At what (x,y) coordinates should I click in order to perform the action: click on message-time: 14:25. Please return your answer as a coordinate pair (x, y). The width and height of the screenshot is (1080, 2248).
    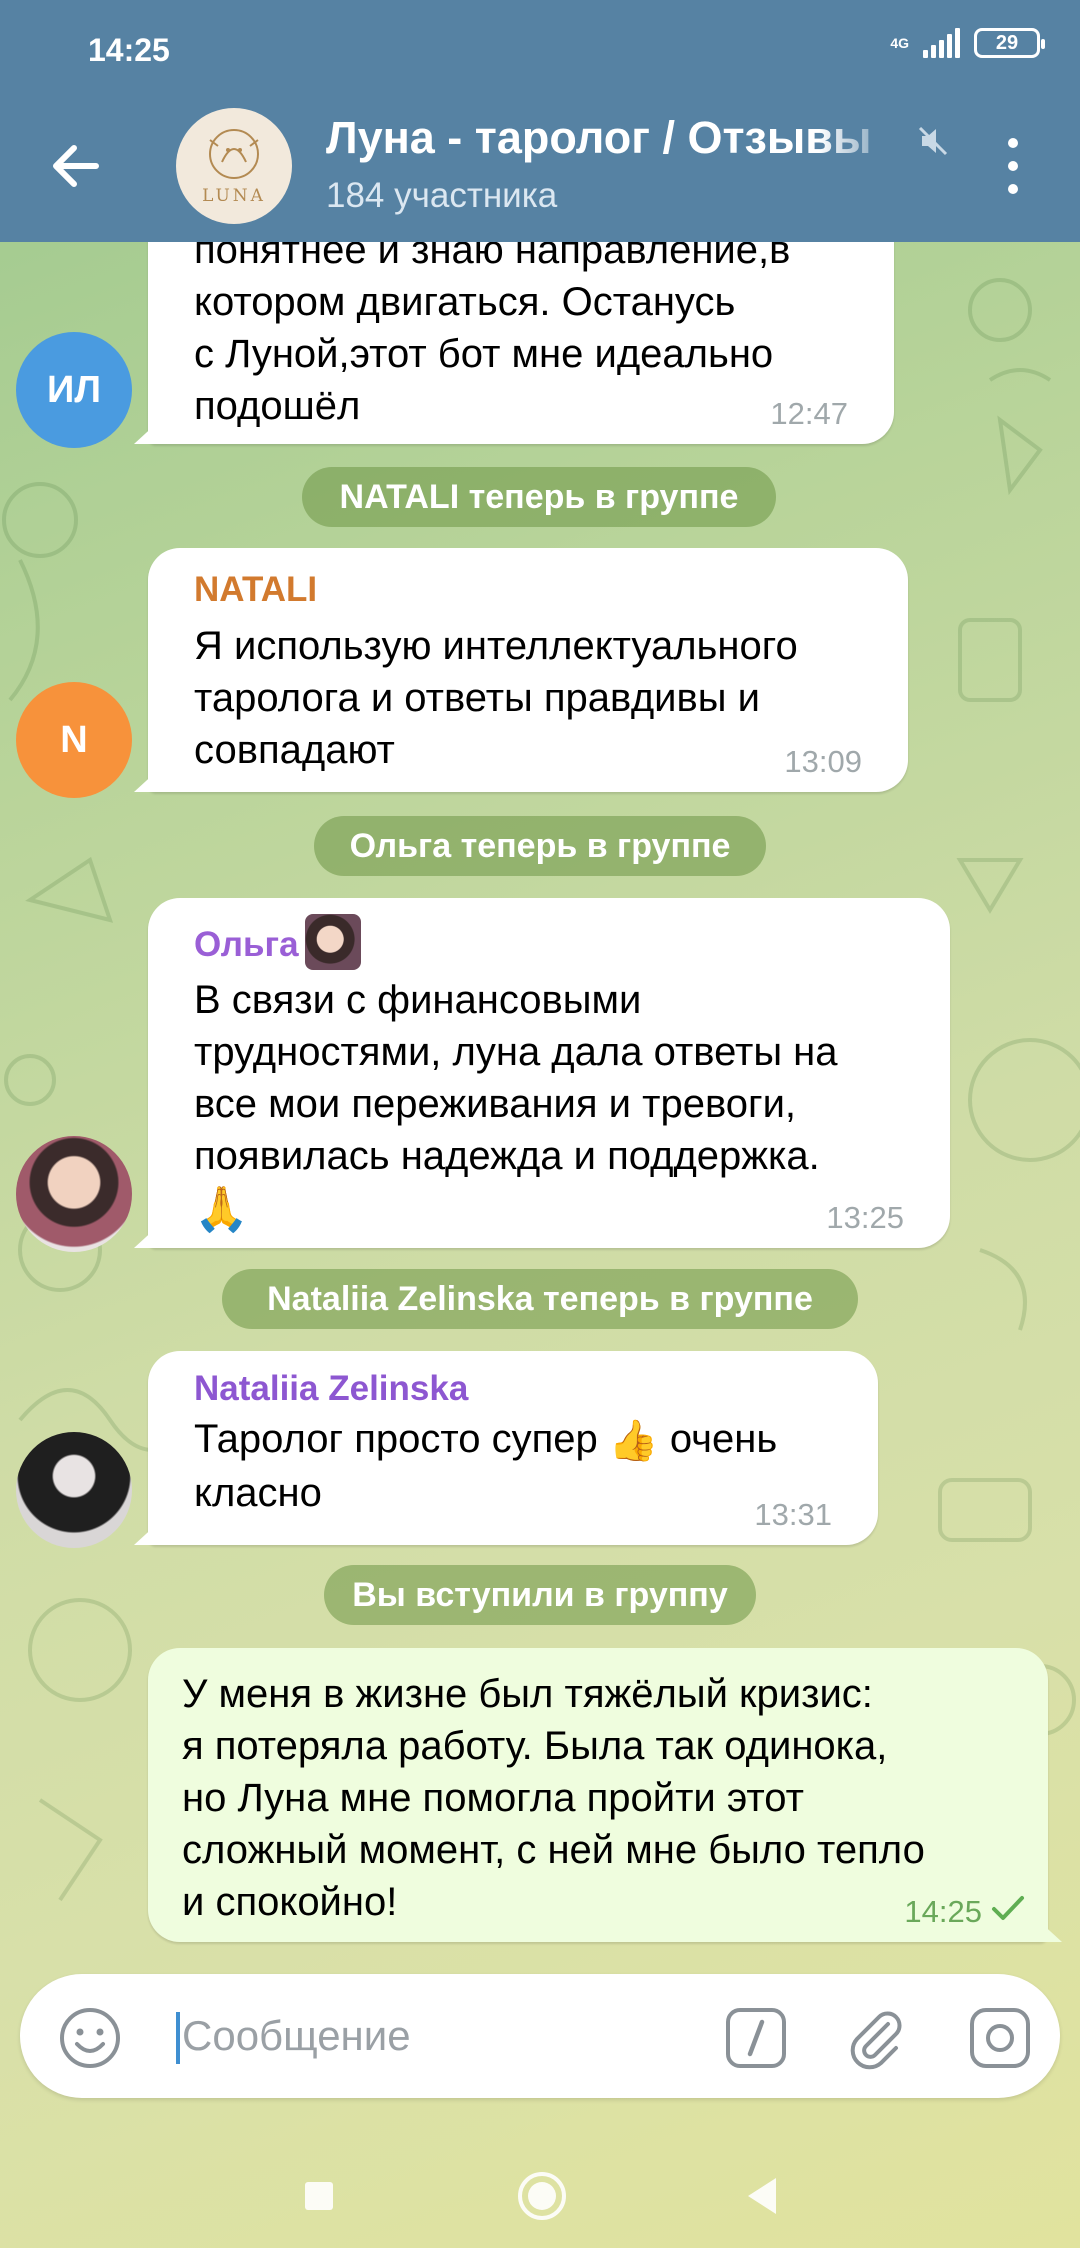
    Looking at the image, I should click on (943, 1911).